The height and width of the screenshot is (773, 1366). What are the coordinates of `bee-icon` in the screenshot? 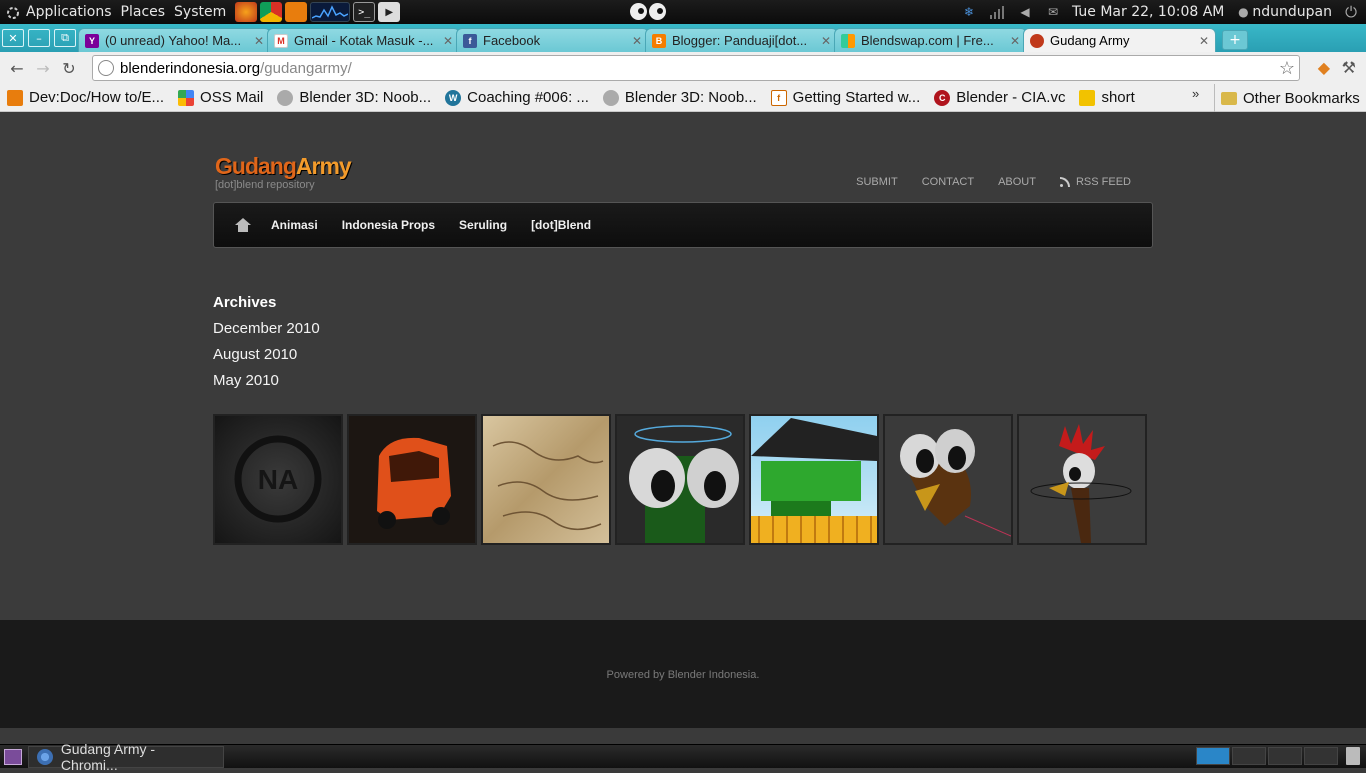 It's located at (1087, 97).